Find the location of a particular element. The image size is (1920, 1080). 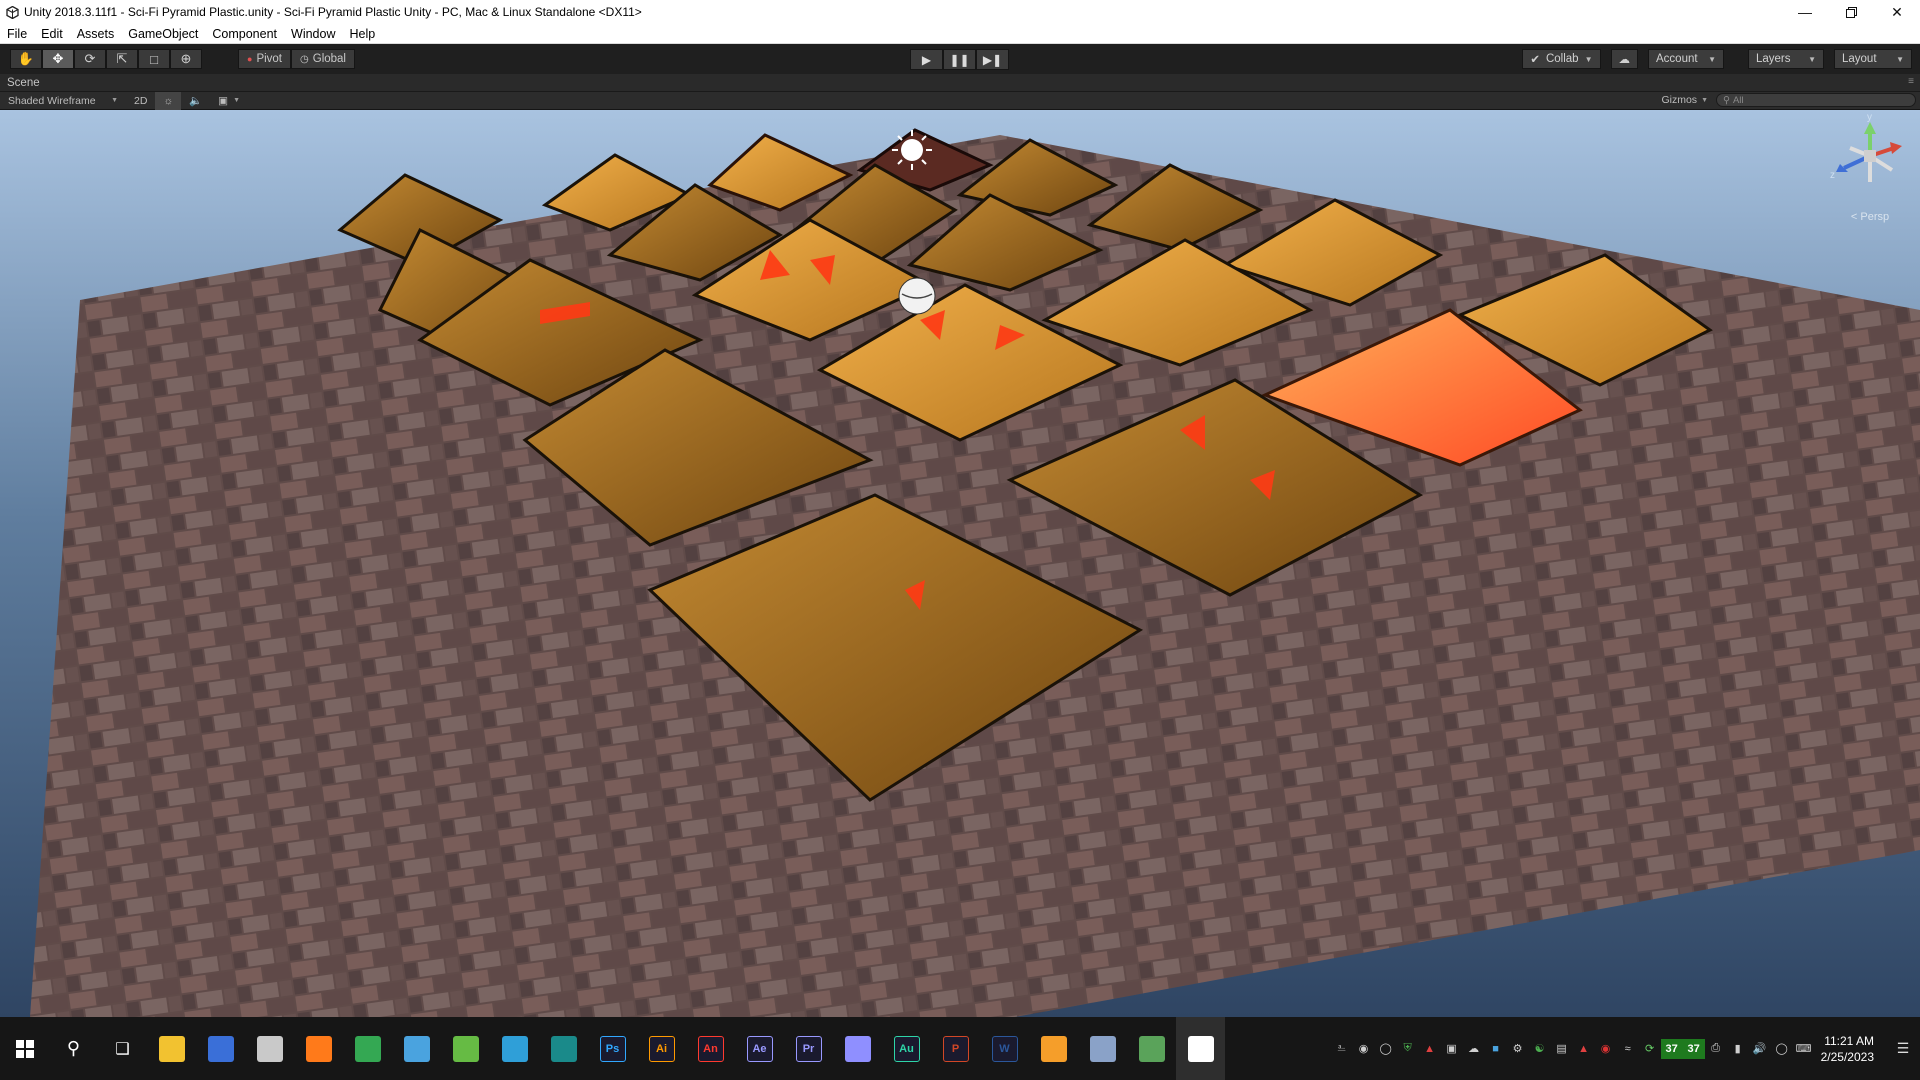

pause-icon: ❚❚ is located at coordinates (959, 59).